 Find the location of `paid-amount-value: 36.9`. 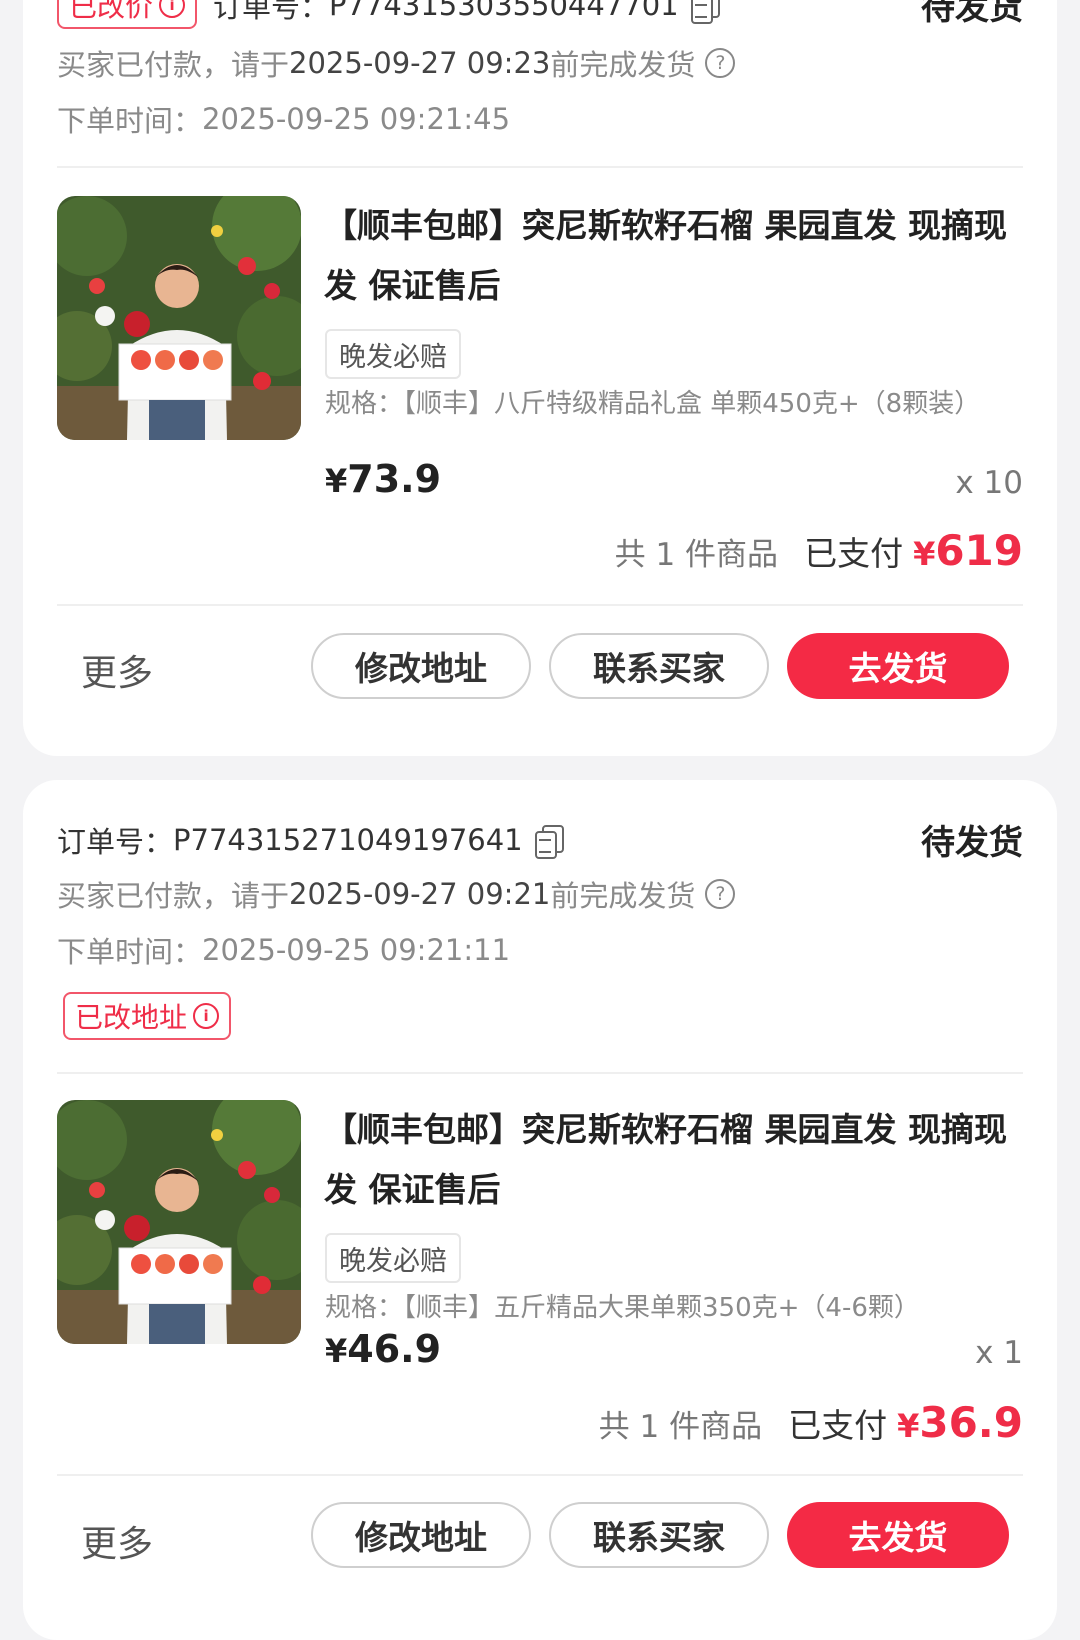

paid-amount-value: 36.9 is located at coordinates (971, 1422).